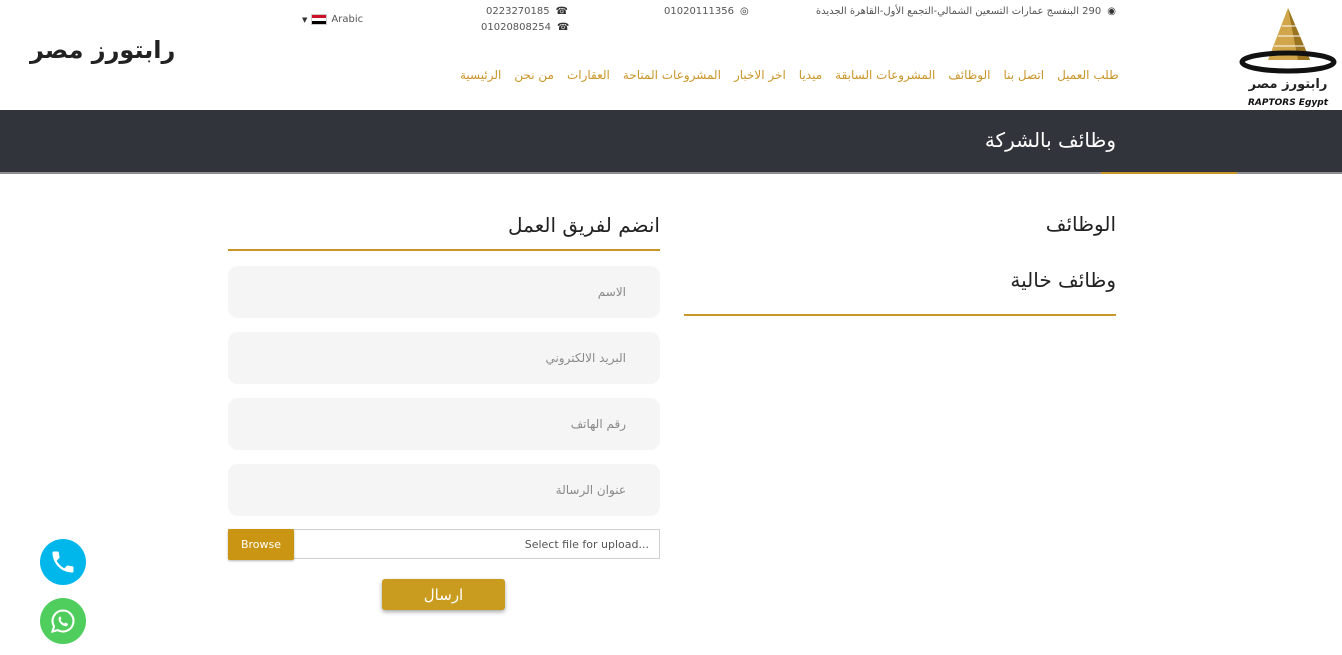  I want to click on phone-1-text: 0223270185, so click(518, 11).